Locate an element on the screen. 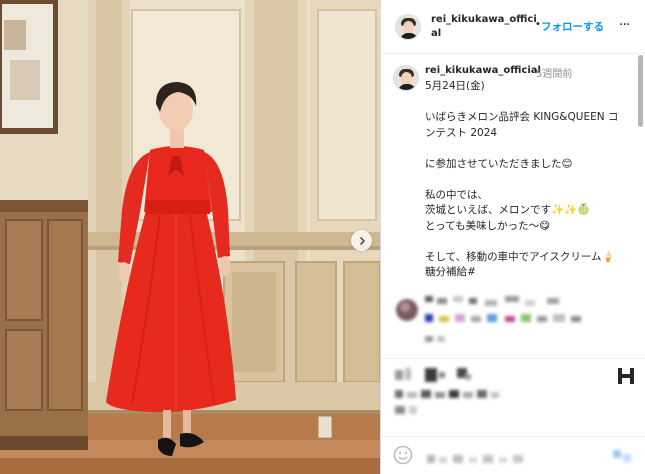 This screenshot has height=474, width=645. caption-scrollbar is located at coordinates (640, 205).